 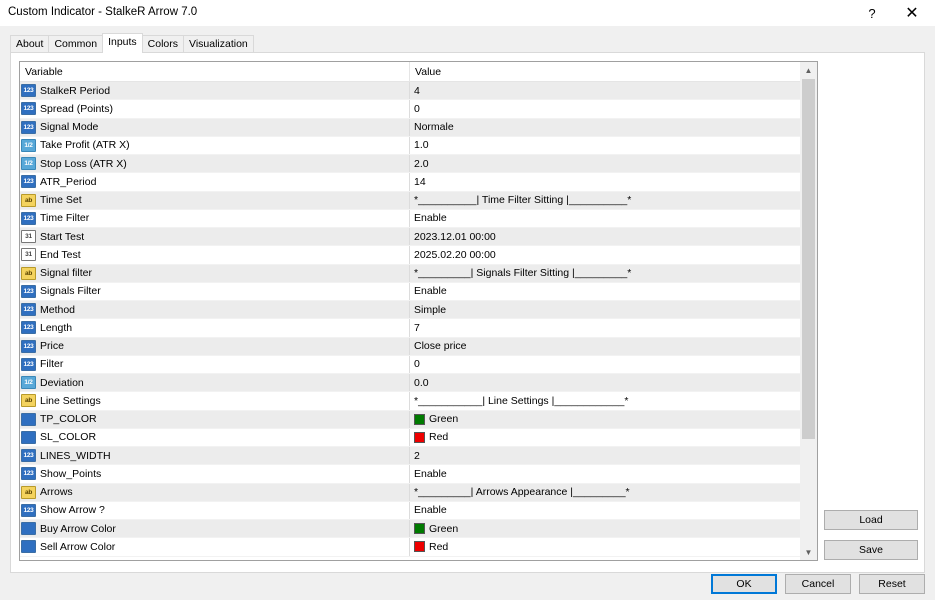 I want to click on window-title: Custom Indicator - StalkeR Arrow 7.0, so click(x=102, y=12).